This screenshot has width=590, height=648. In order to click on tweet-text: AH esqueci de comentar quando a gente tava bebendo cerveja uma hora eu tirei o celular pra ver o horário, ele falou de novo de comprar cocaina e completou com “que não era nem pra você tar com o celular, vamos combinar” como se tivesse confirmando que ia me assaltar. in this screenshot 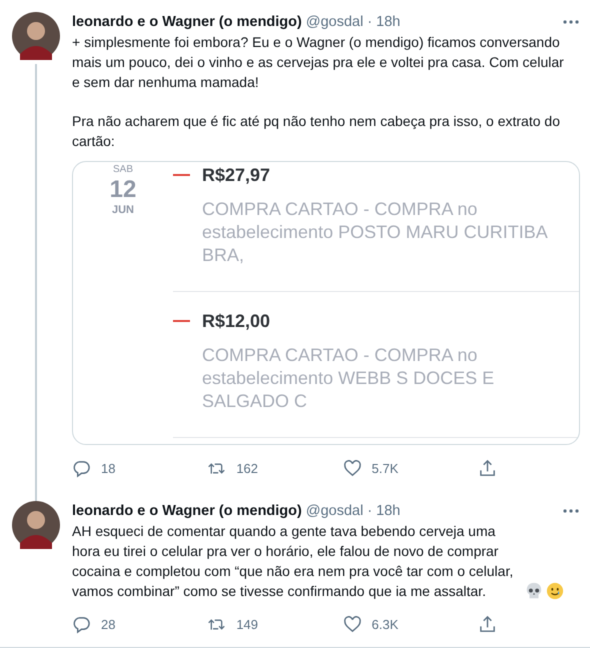, I will do `click(293, 561)`.